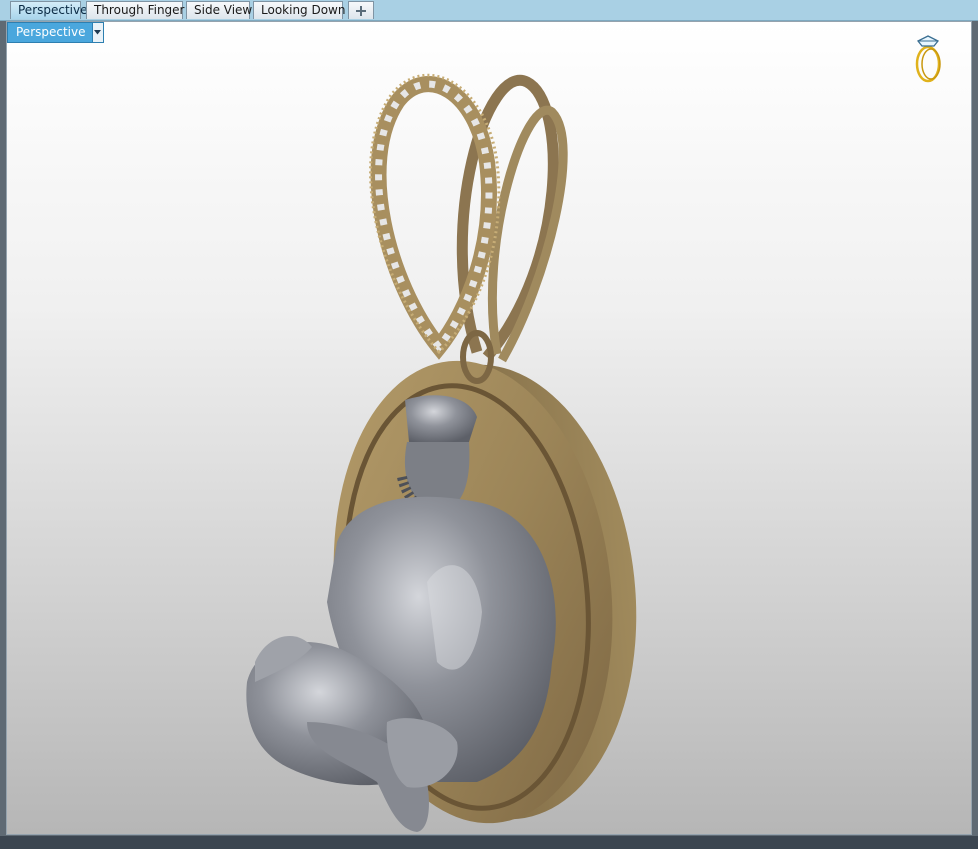 Image resolution: width=978 pixels, height=849 pixels. I want to click on plus-icon, so click(361, 11).